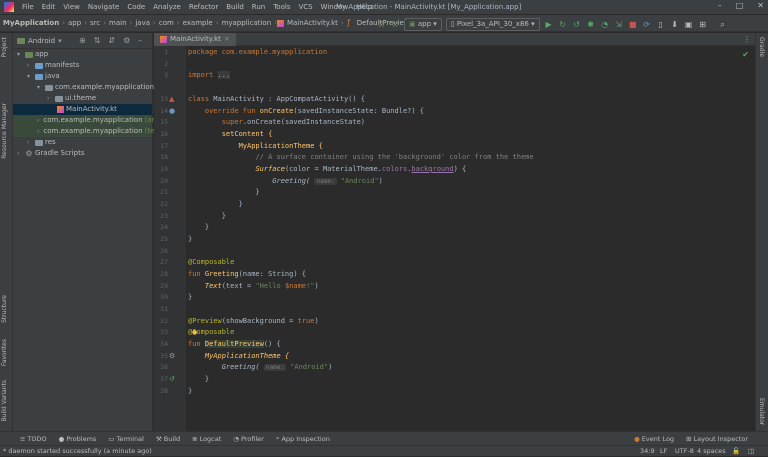  Describe the element at coordinates (140, 40) in the screenshot. I see `hide-icon: –` at that location.